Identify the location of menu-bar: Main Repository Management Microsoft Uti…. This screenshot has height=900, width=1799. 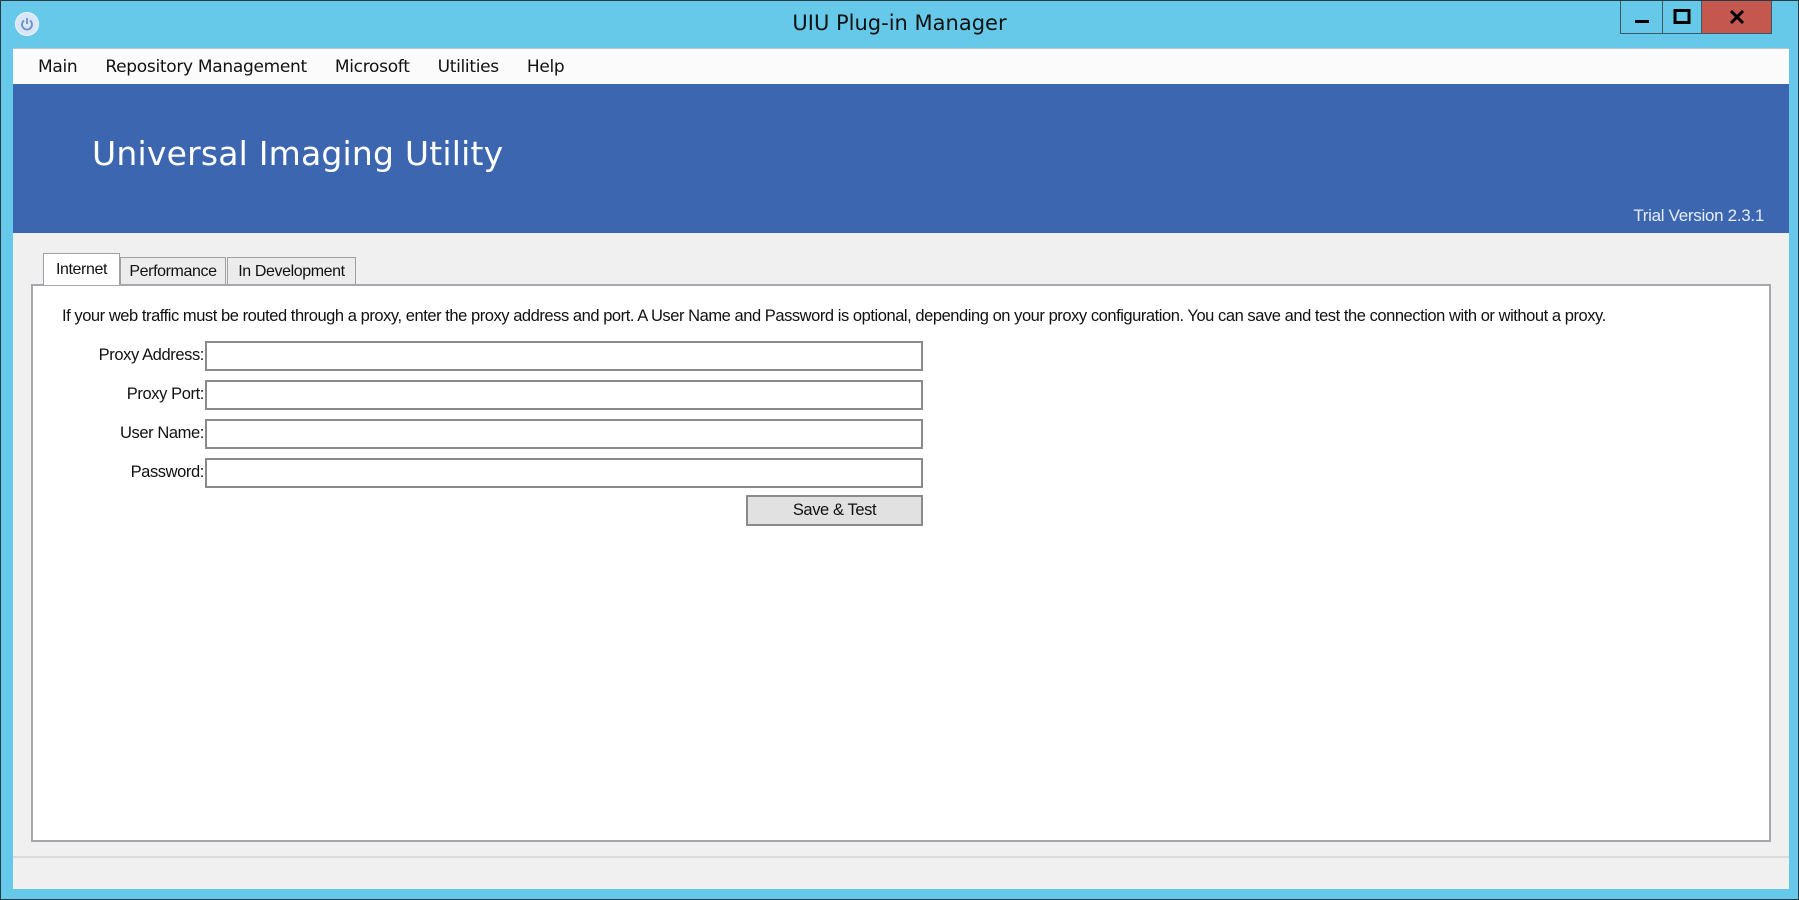
(901, 66).